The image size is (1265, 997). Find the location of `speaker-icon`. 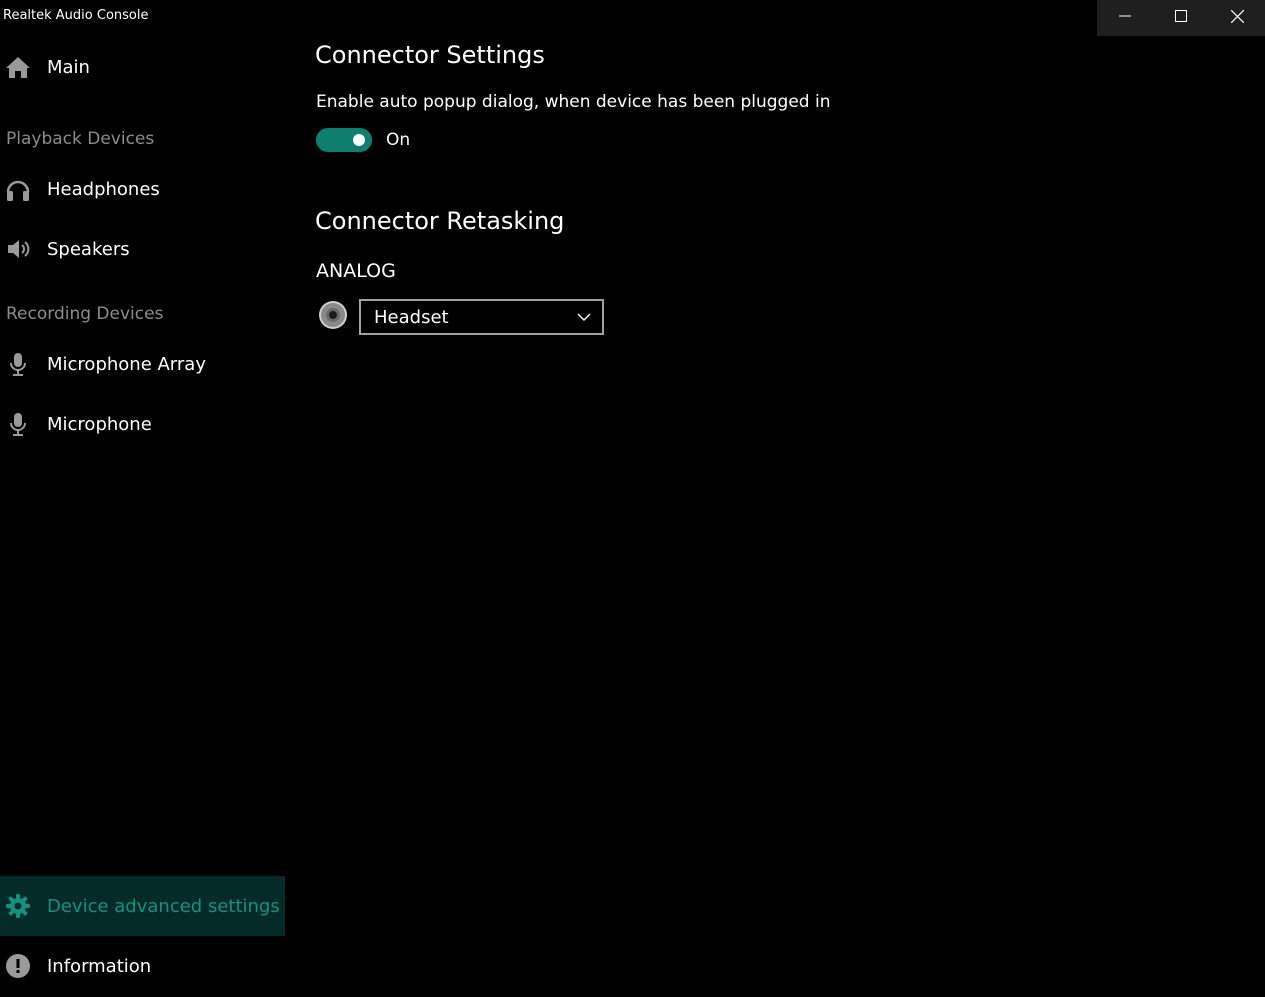

speaker-icon is located at coordinates (18, 249).